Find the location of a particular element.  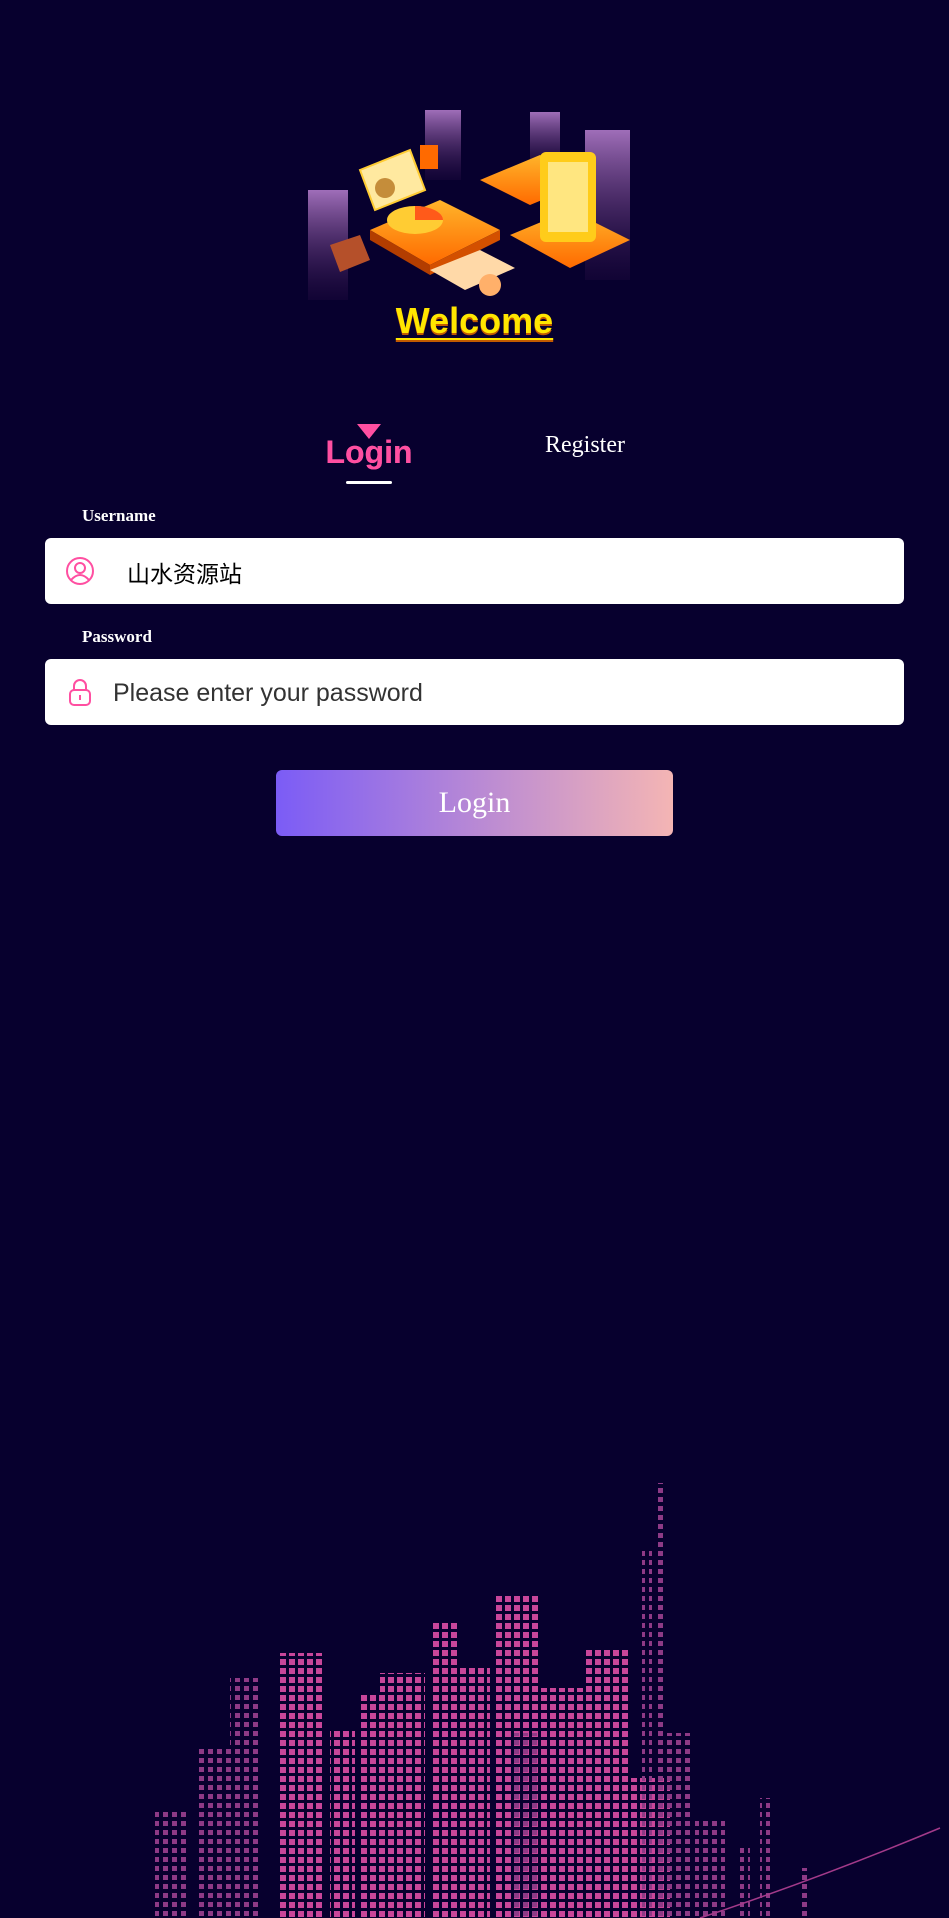

lock-icon is located at coordinates (80, 692).